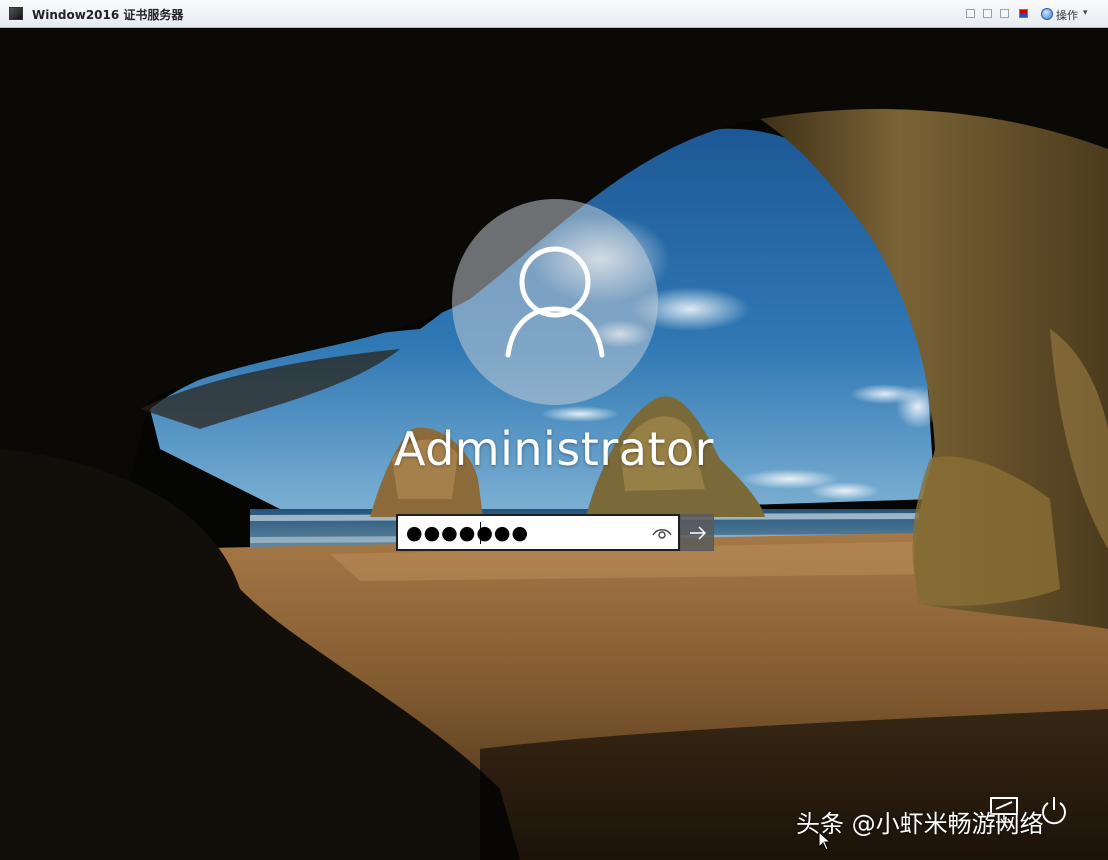 This screenshot has width=1108, height=860. I want to click on window-title: Window2016 证书服务器, so click(108, 15).